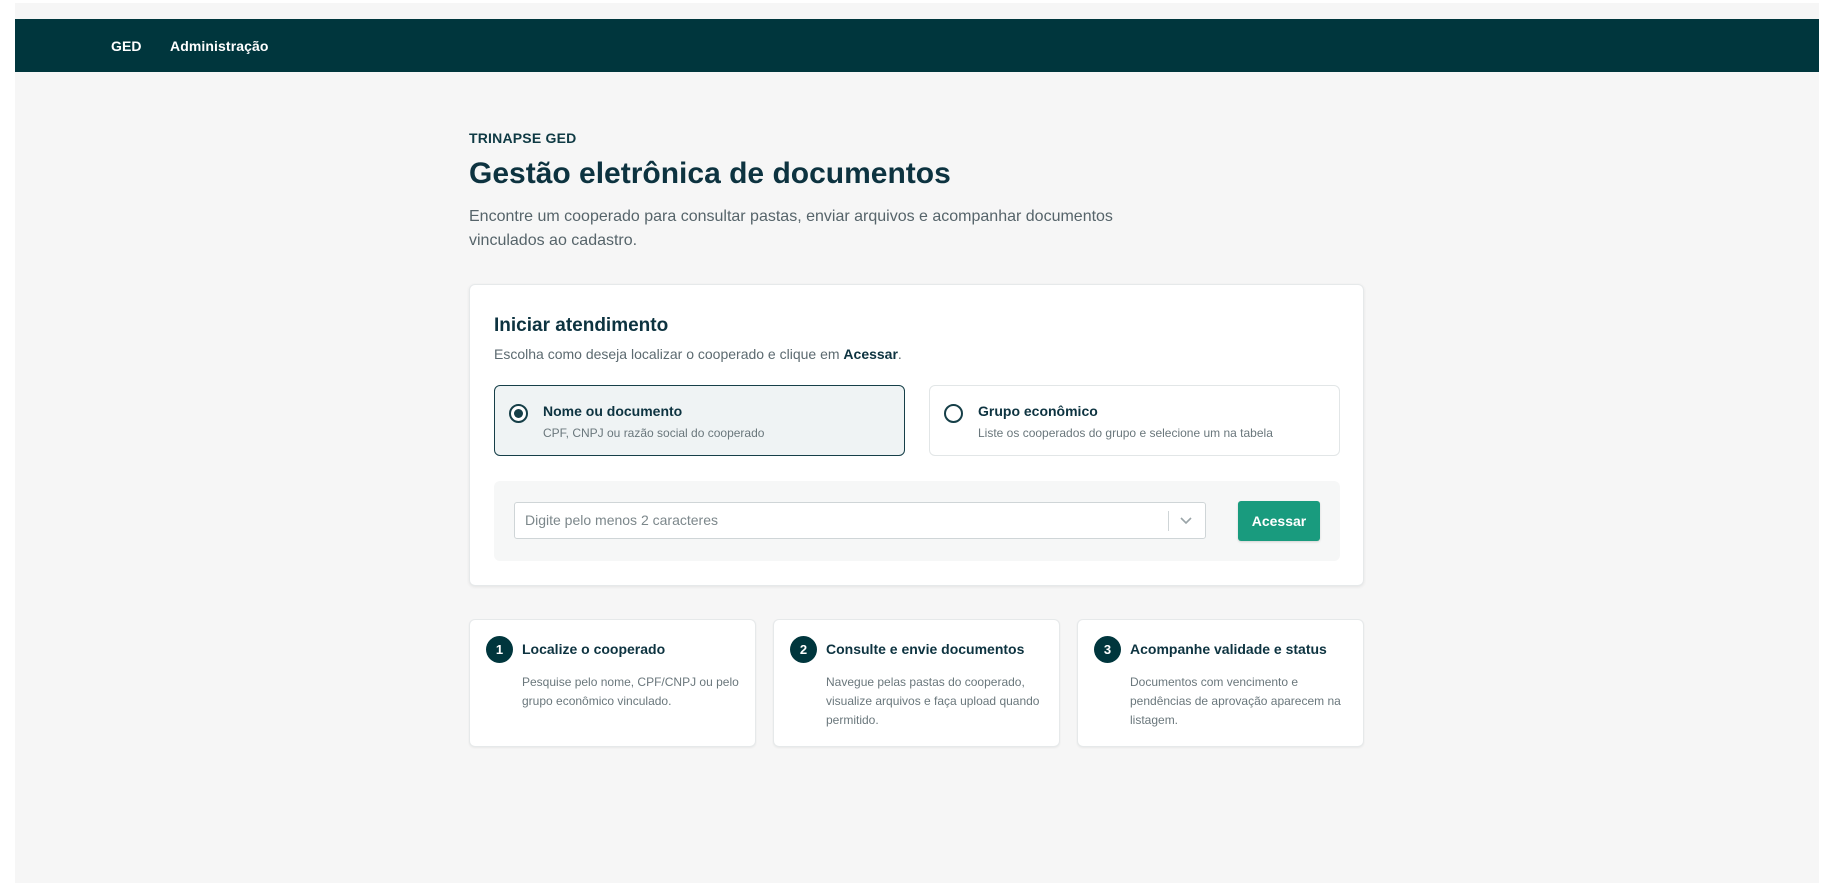  What do you see at coordinates (925, 649) in the screenshot?
I see `step-title: Consulte e envie documentos` at bounding box center [925, 649].